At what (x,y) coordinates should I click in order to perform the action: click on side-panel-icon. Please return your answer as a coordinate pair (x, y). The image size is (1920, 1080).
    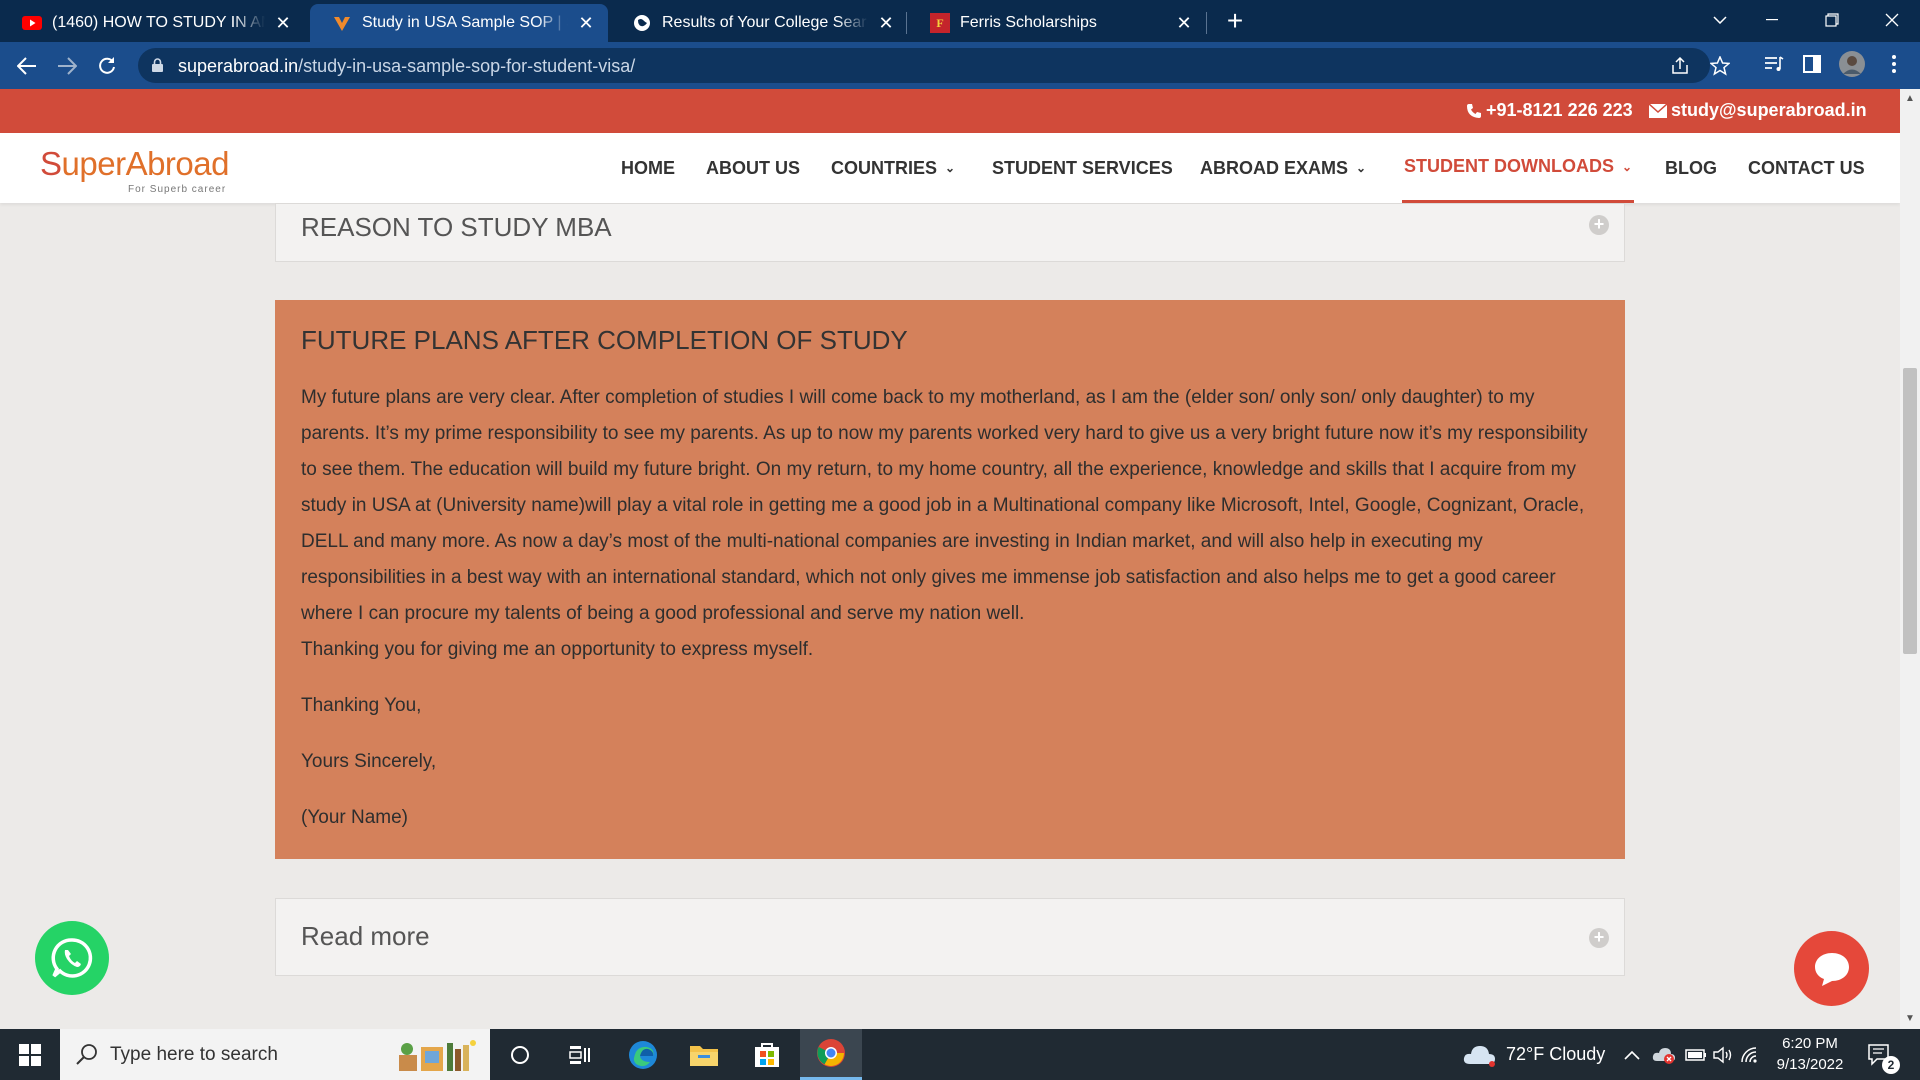
    Looking at the image, I should click on (1812, 64).